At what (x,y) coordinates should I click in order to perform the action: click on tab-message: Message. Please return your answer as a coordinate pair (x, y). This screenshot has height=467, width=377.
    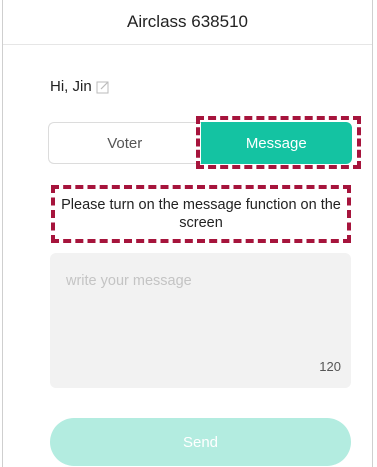
    Looking at the image, I should click on (276, 143).